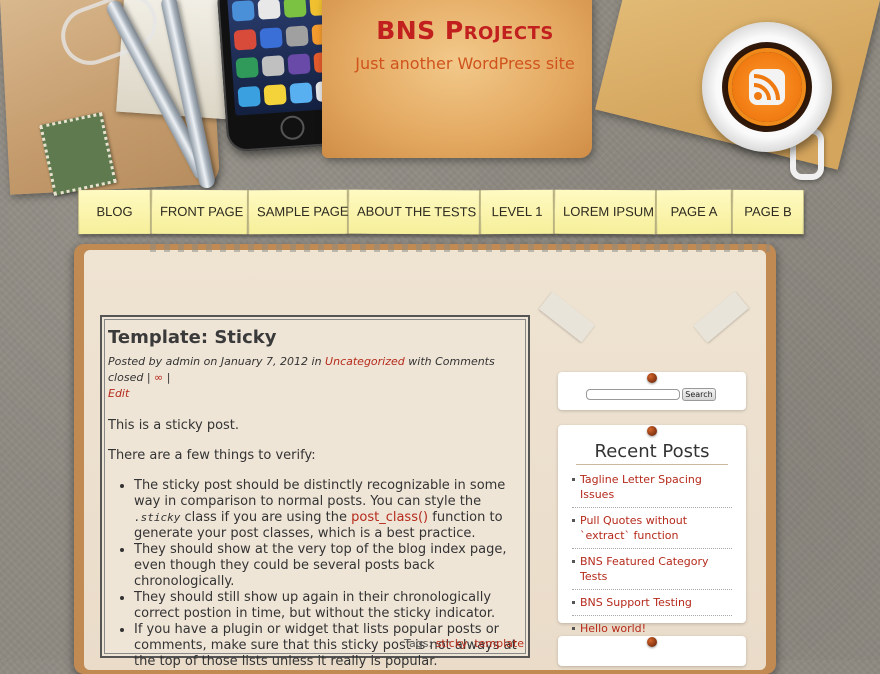  Describe the element at coordinates (118, 393) in the screenshot. I see `meta-edit-link: Edit` at that location.